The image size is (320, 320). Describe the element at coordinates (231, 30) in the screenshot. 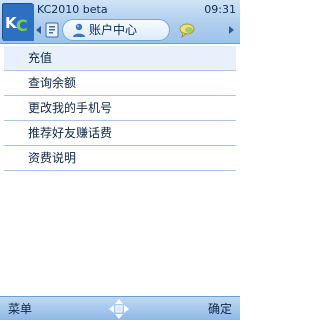

I see `tab-next-arrow-icon` at that location.